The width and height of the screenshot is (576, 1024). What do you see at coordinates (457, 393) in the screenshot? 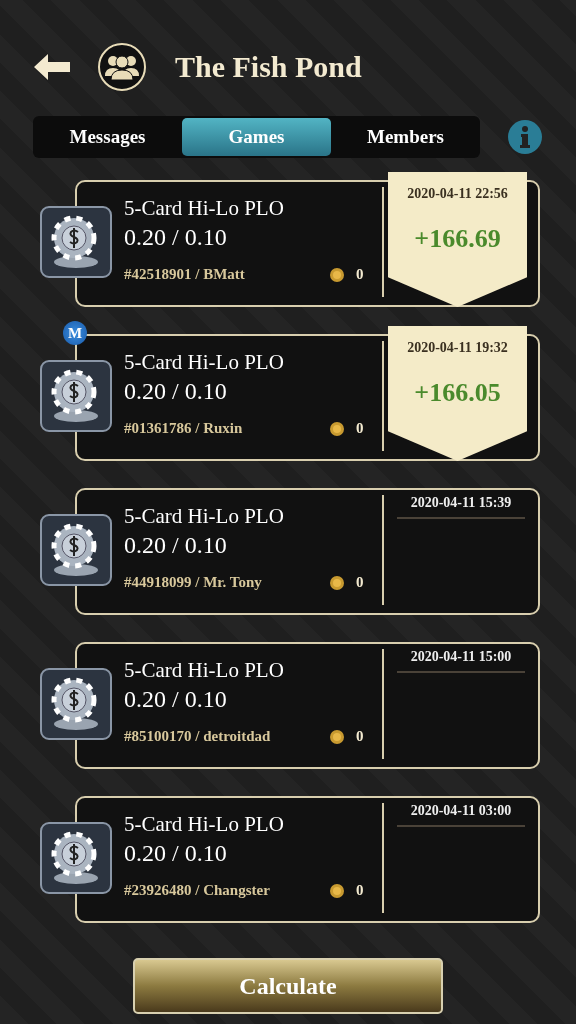
I see `result-amount: +166.05` at bounding box center [457, 393].